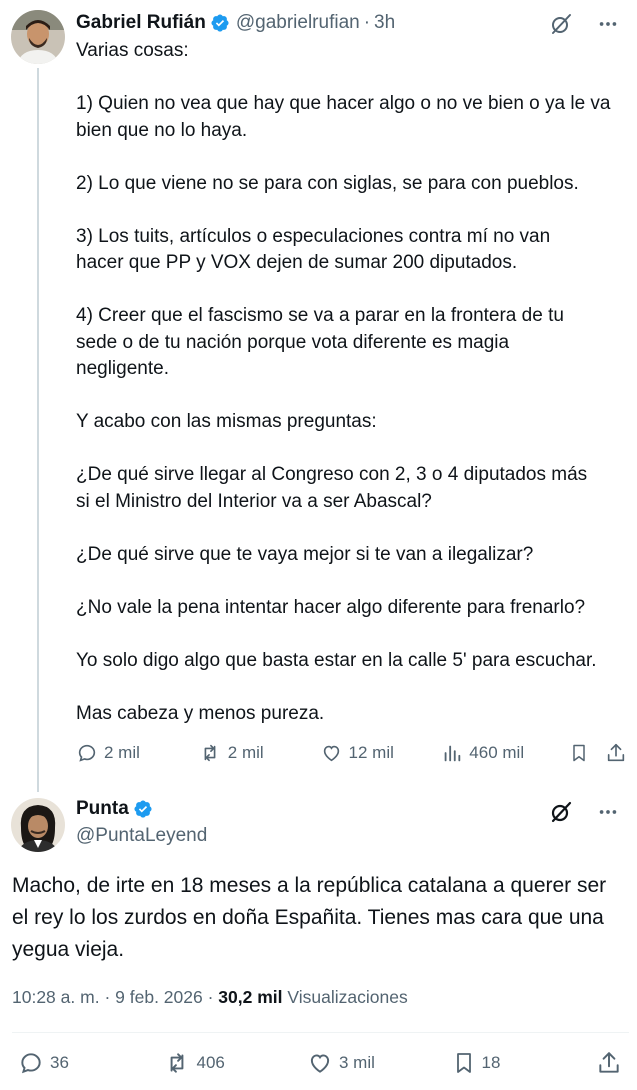 Image resolution: width=637 pixels, height=1090 pixels. Describe the element at coordinates (38, 825) in the screenshot. I see `avatar-punta` at that location.